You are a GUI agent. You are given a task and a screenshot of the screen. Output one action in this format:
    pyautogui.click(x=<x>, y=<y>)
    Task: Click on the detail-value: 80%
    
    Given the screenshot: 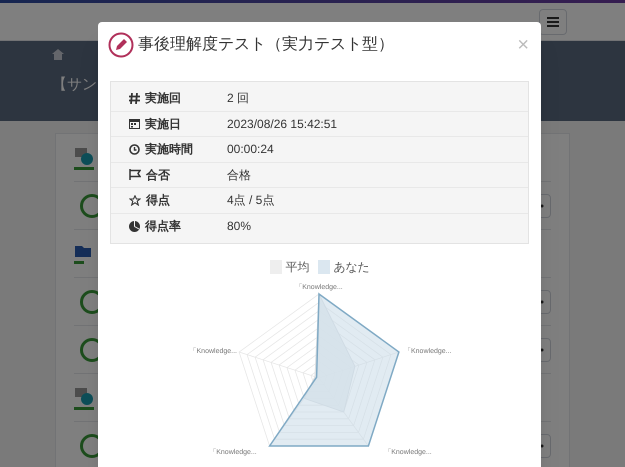 What is the action you would take?
    pyautogui.click(x=239, y=227)
    